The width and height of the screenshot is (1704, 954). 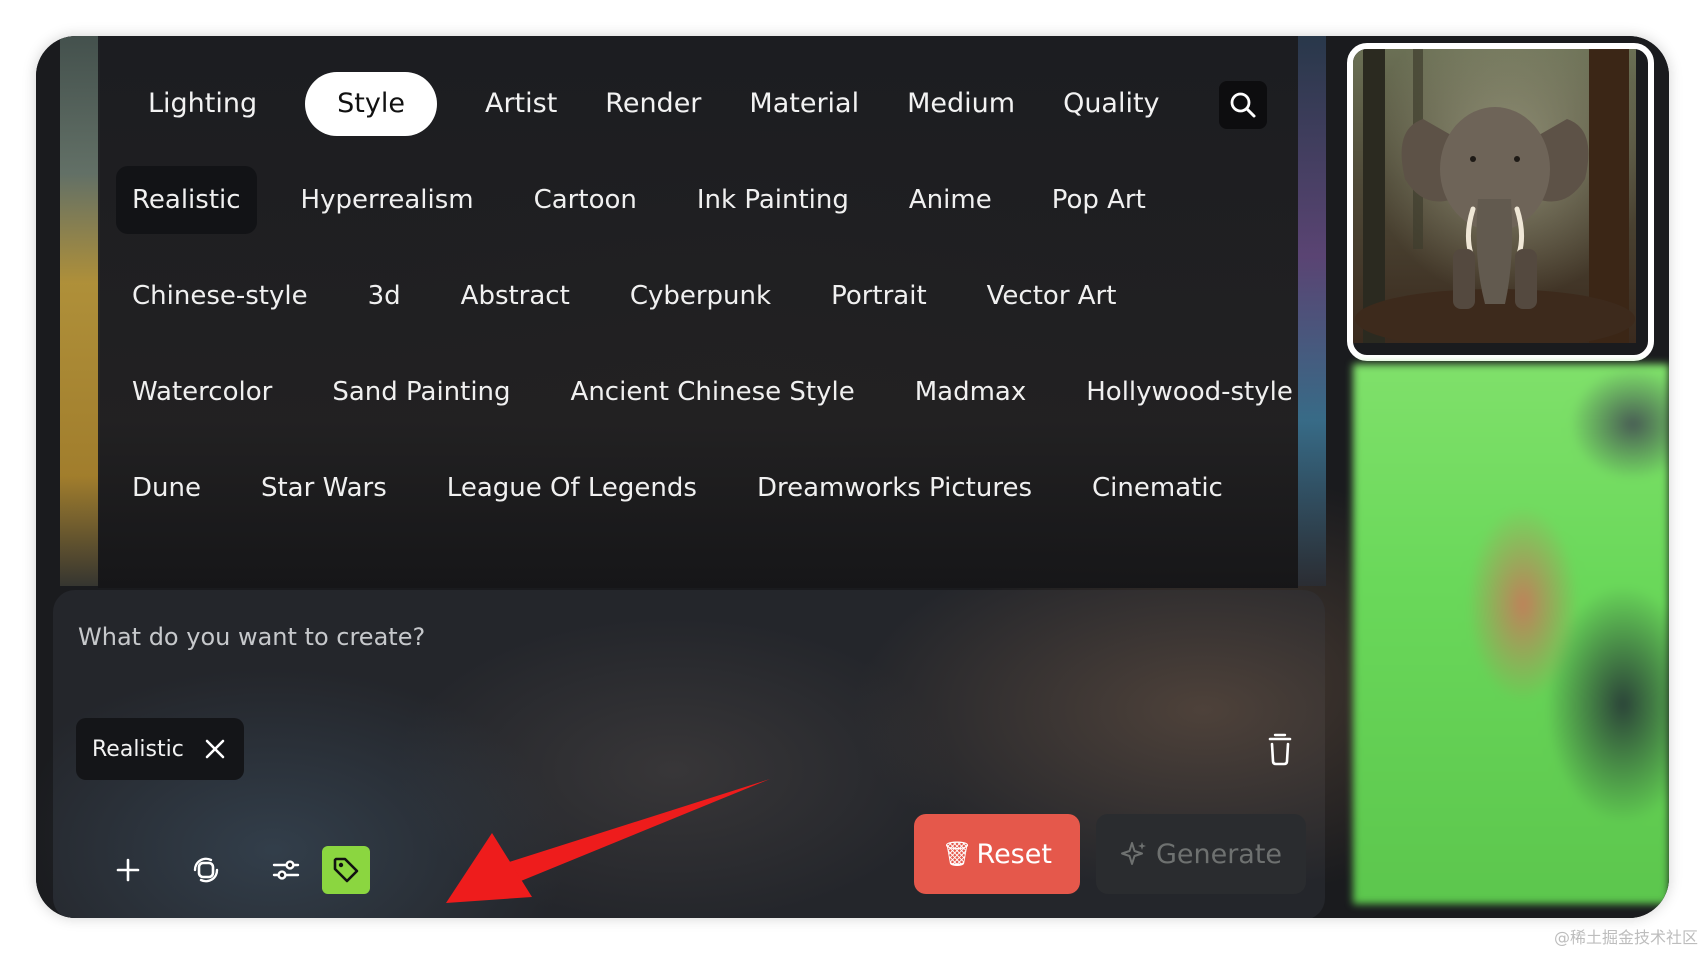 I want to click on style-option-hyperrealism: Hyperrealism, so click(x=387, y=200).